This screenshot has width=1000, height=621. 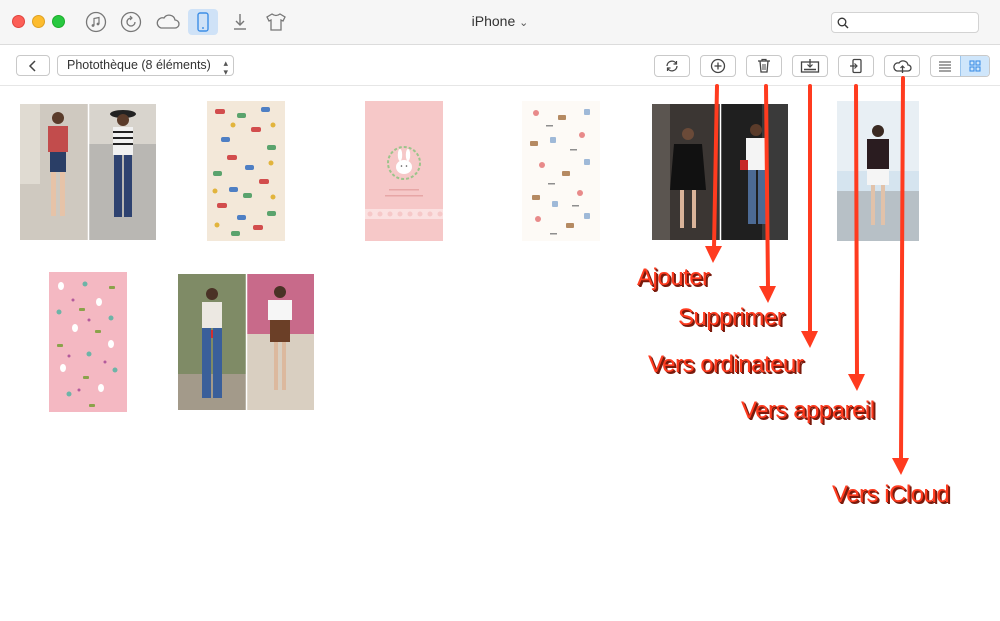 I want to click on annotation-to-computer: Vers ordinateur, so click(x=726, y=364).